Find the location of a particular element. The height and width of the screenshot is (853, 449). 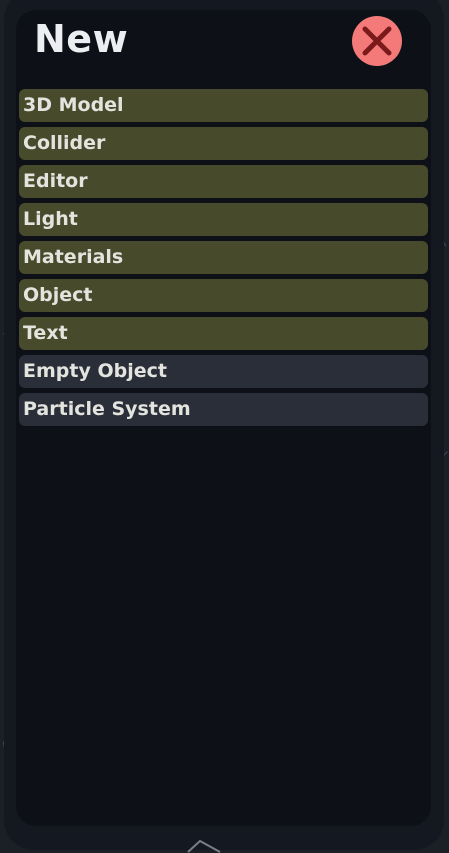

menu-item-light: Light is located at coordinates (223, 219).